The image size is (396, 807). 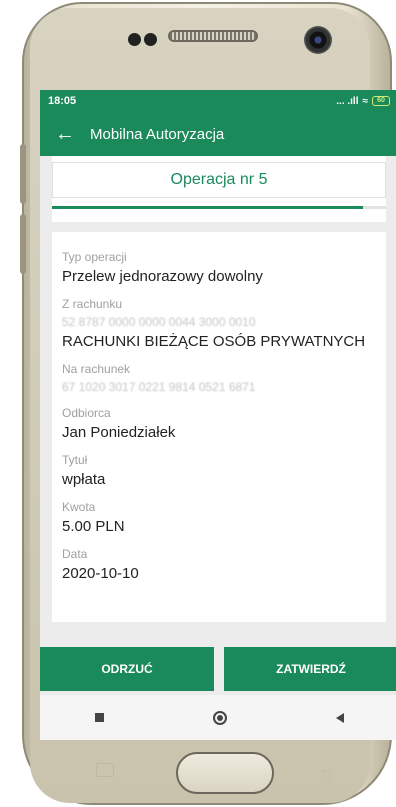 I want to click on confirm-button: ZATWIERDŹ, so click(x=310, y=669).